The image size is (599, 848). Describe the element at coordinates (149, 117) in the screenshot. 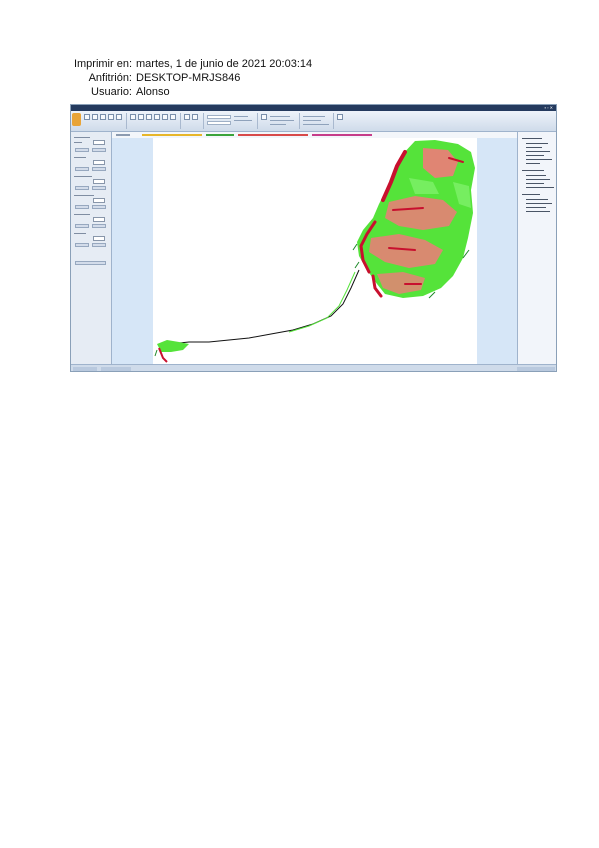

I see `grid-tool-icon` at that location.